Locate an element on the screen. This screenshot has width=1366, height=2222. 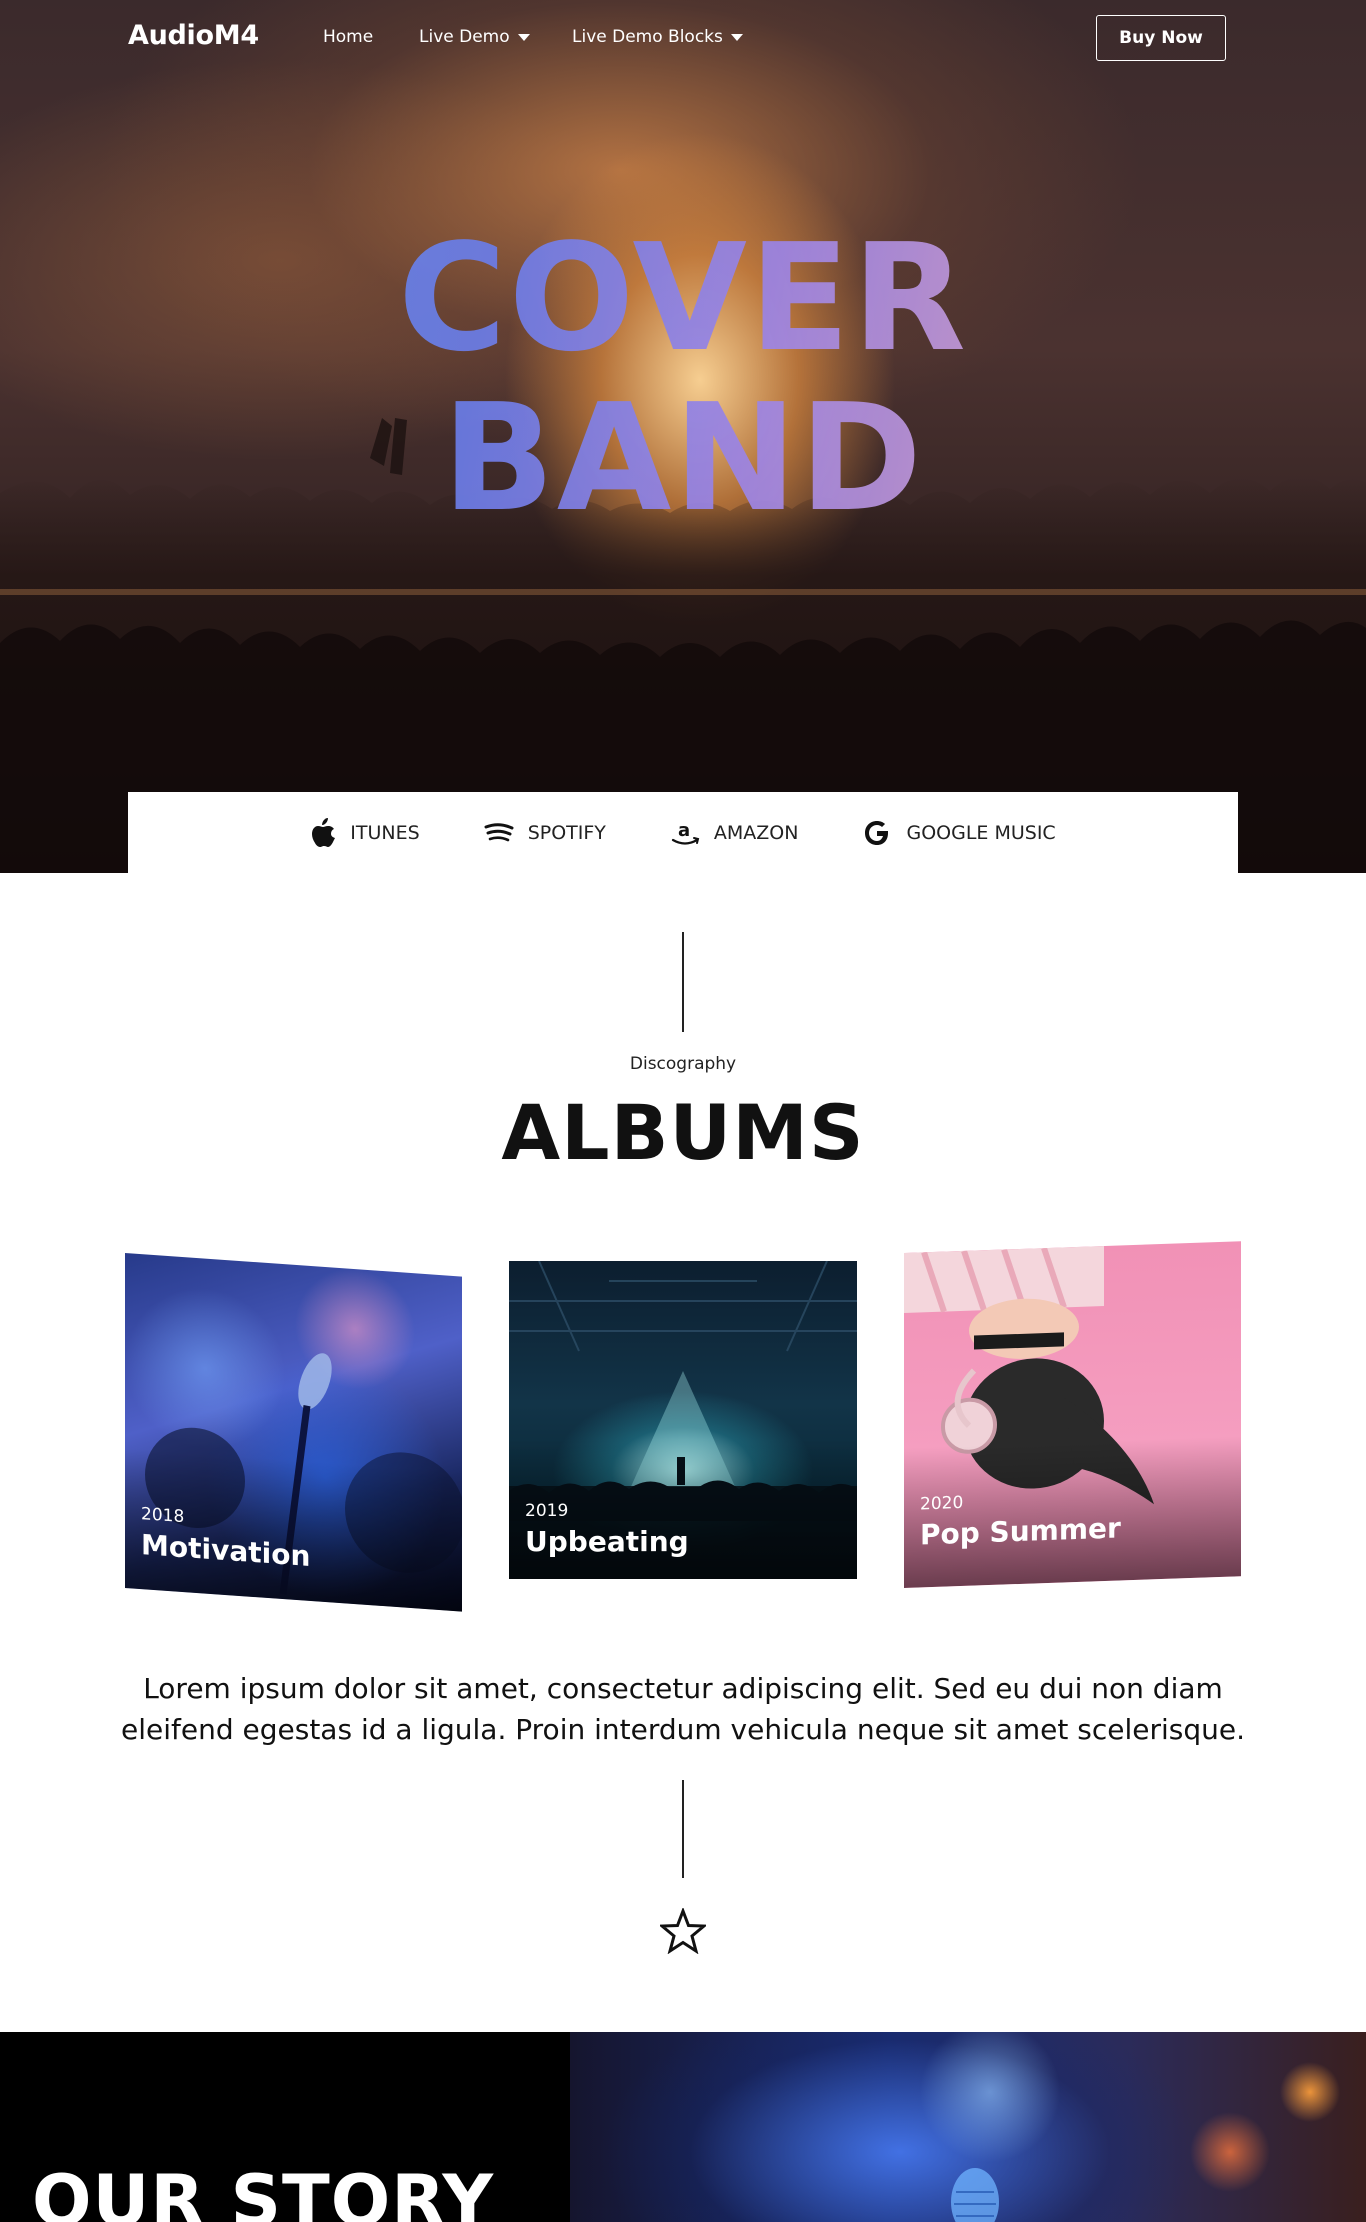
album-card-motivation: 2018 Motivation is located at coordinates (293, 1432).